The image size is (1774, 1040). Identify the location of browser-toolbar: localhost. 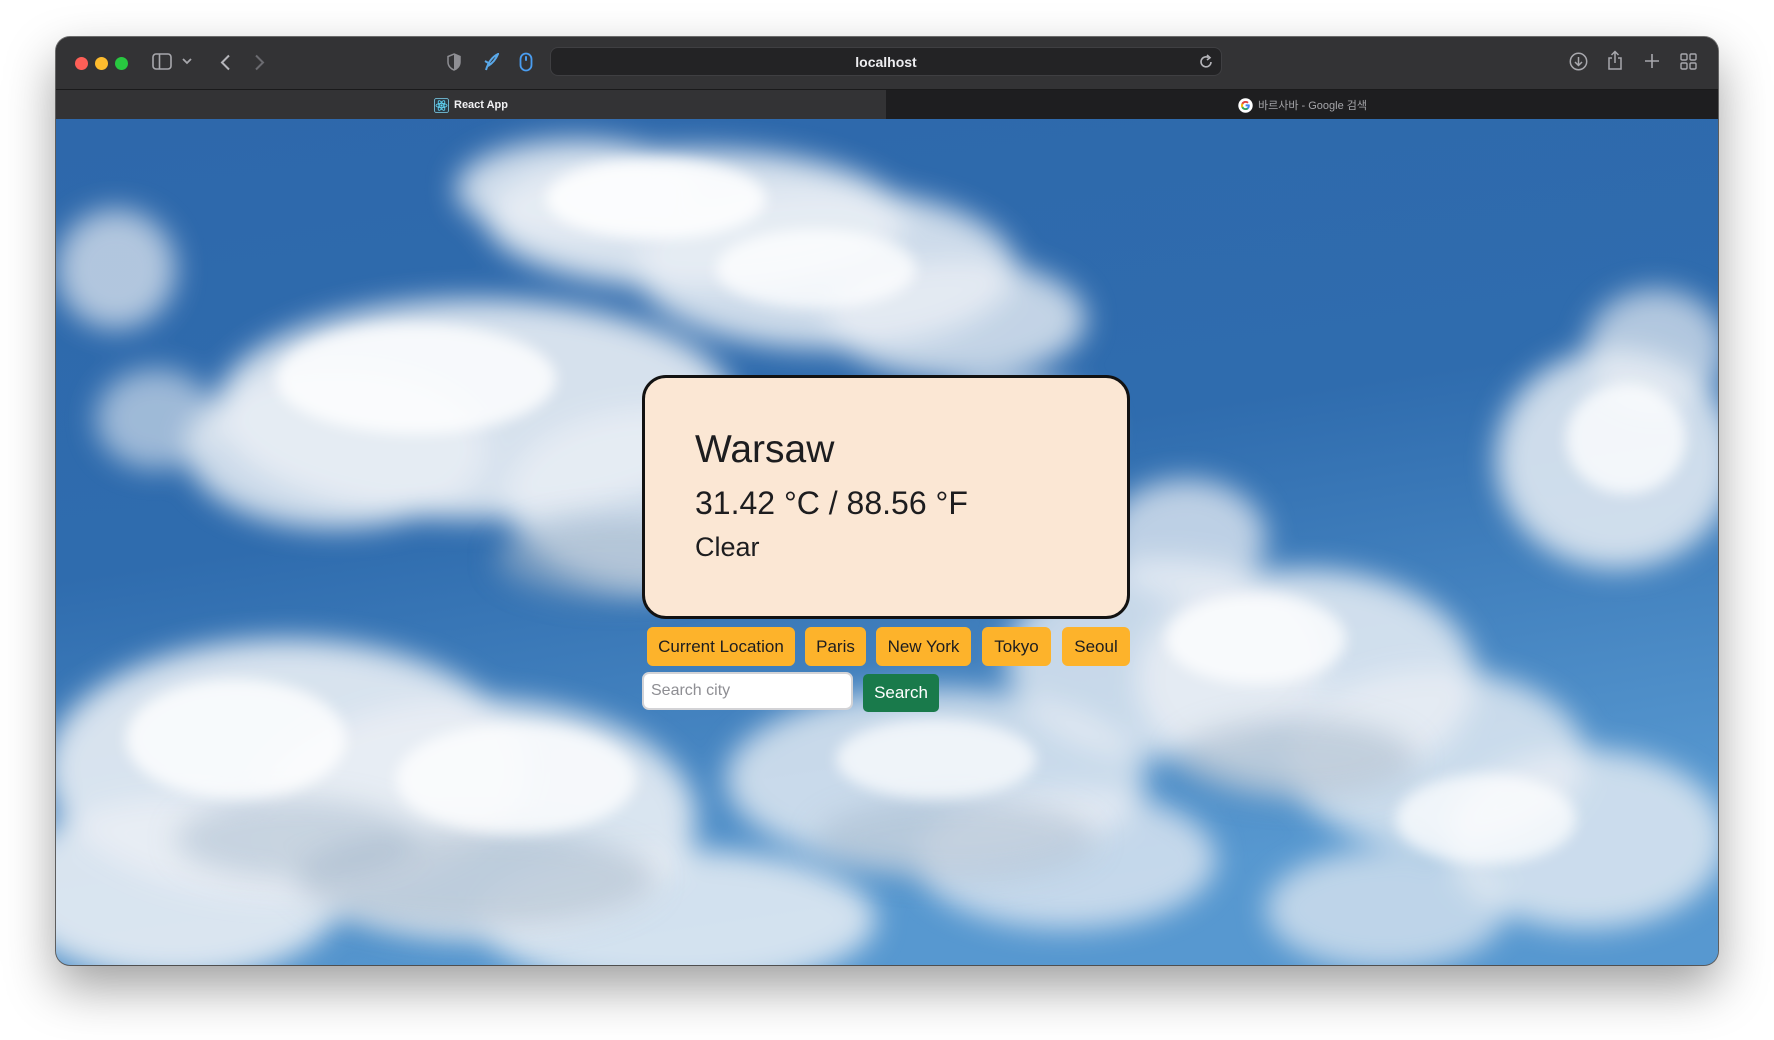
(887, 63).